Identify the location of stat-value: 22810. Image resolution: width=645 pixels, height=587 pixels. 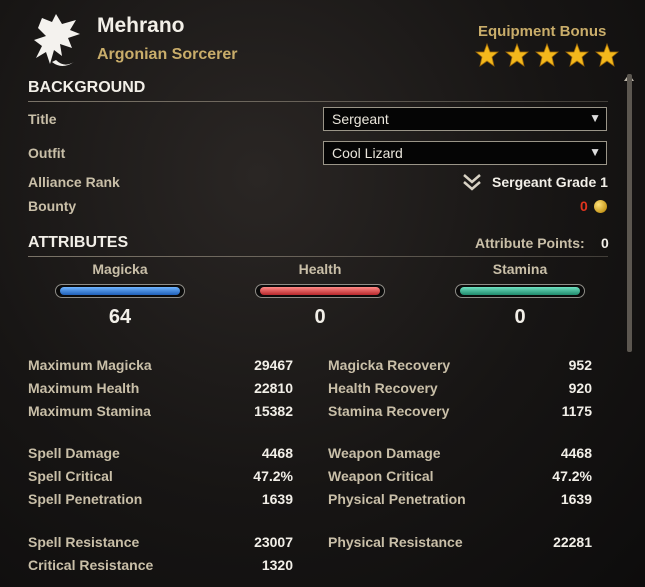
(273, 388).